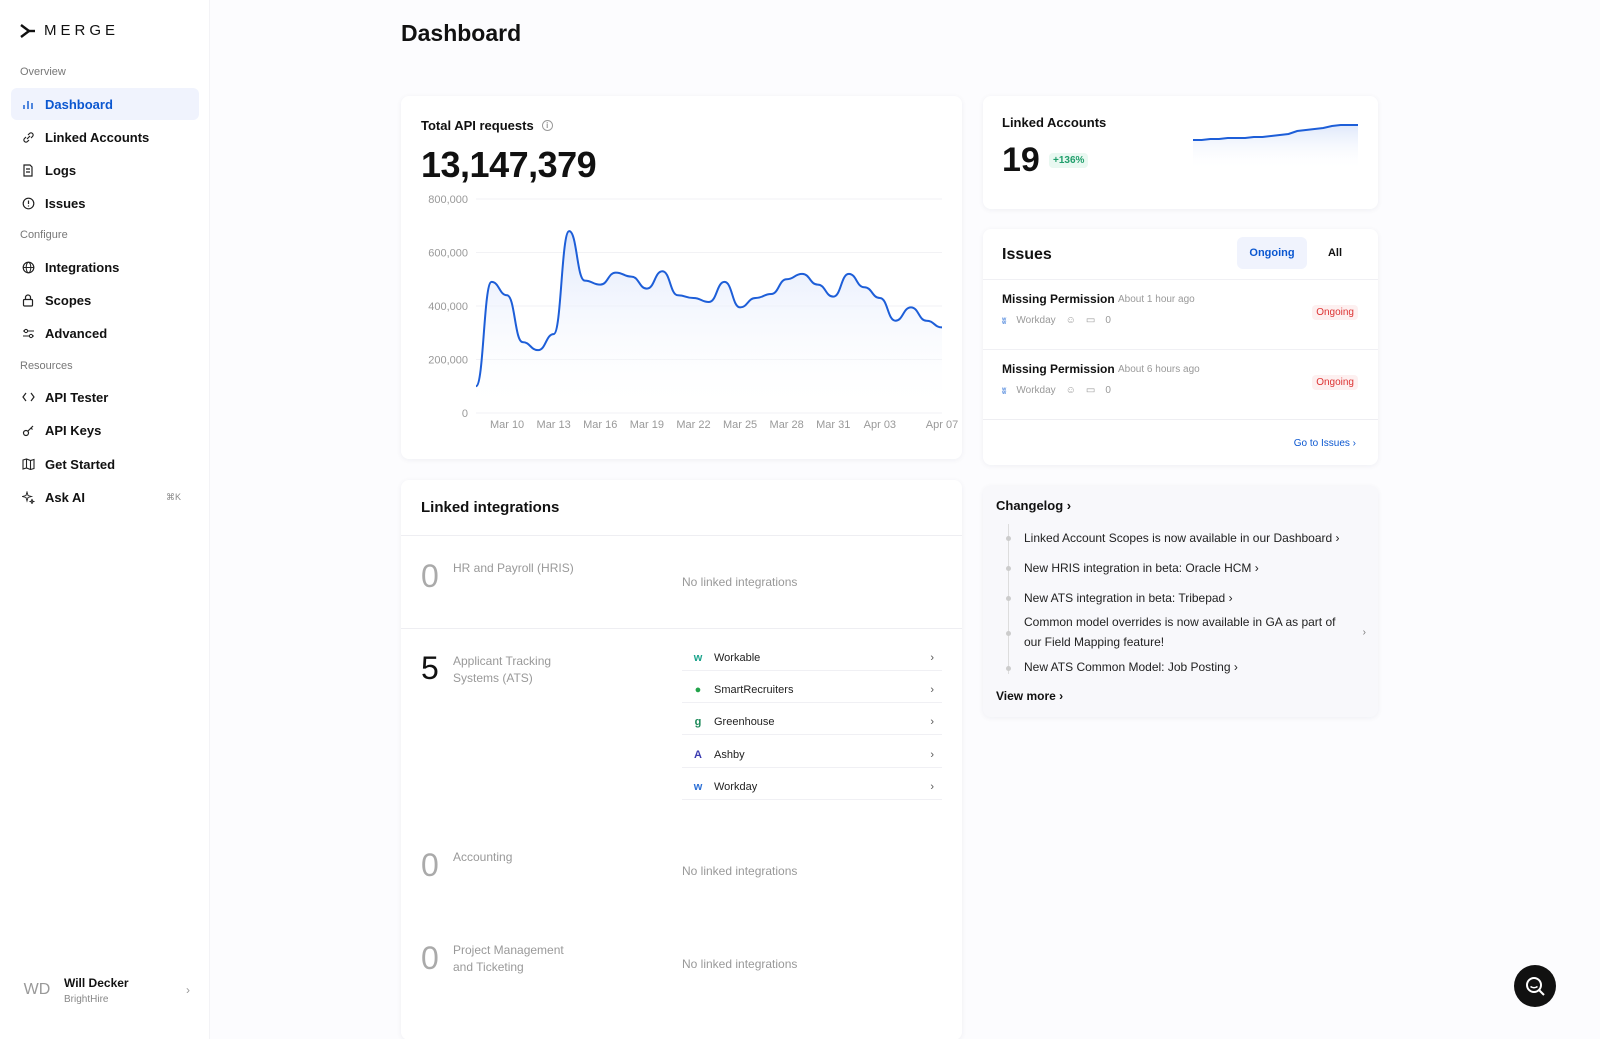 This screenshot has width=1600, height=1039. What do you see at coordinates (547, 125) in the screenshot?
I see `info-icon: i` at bounding box center [547, 125].